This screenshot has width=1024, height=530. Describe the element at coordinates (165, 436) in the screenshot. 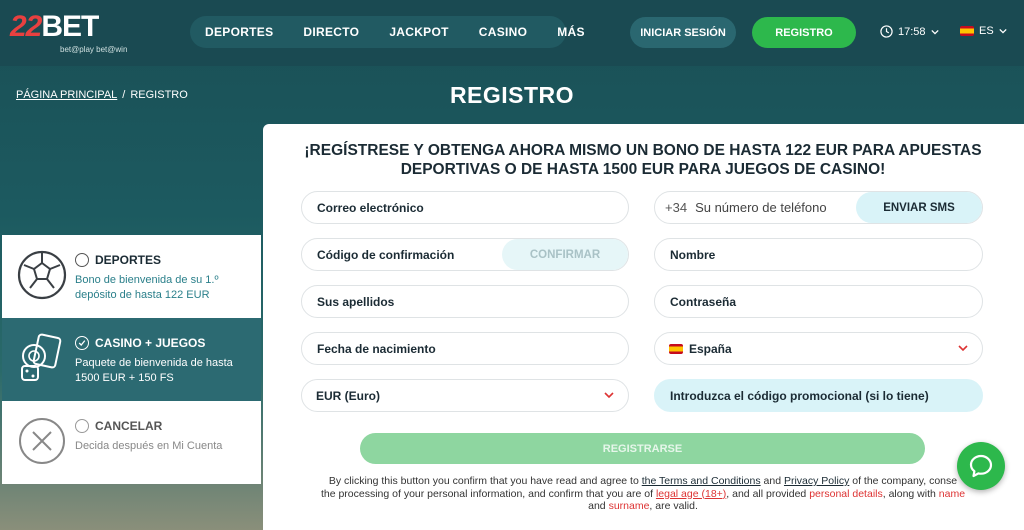

I see `bonus-text: CANCELAR Decida después en Mi Cuenta` at that location.